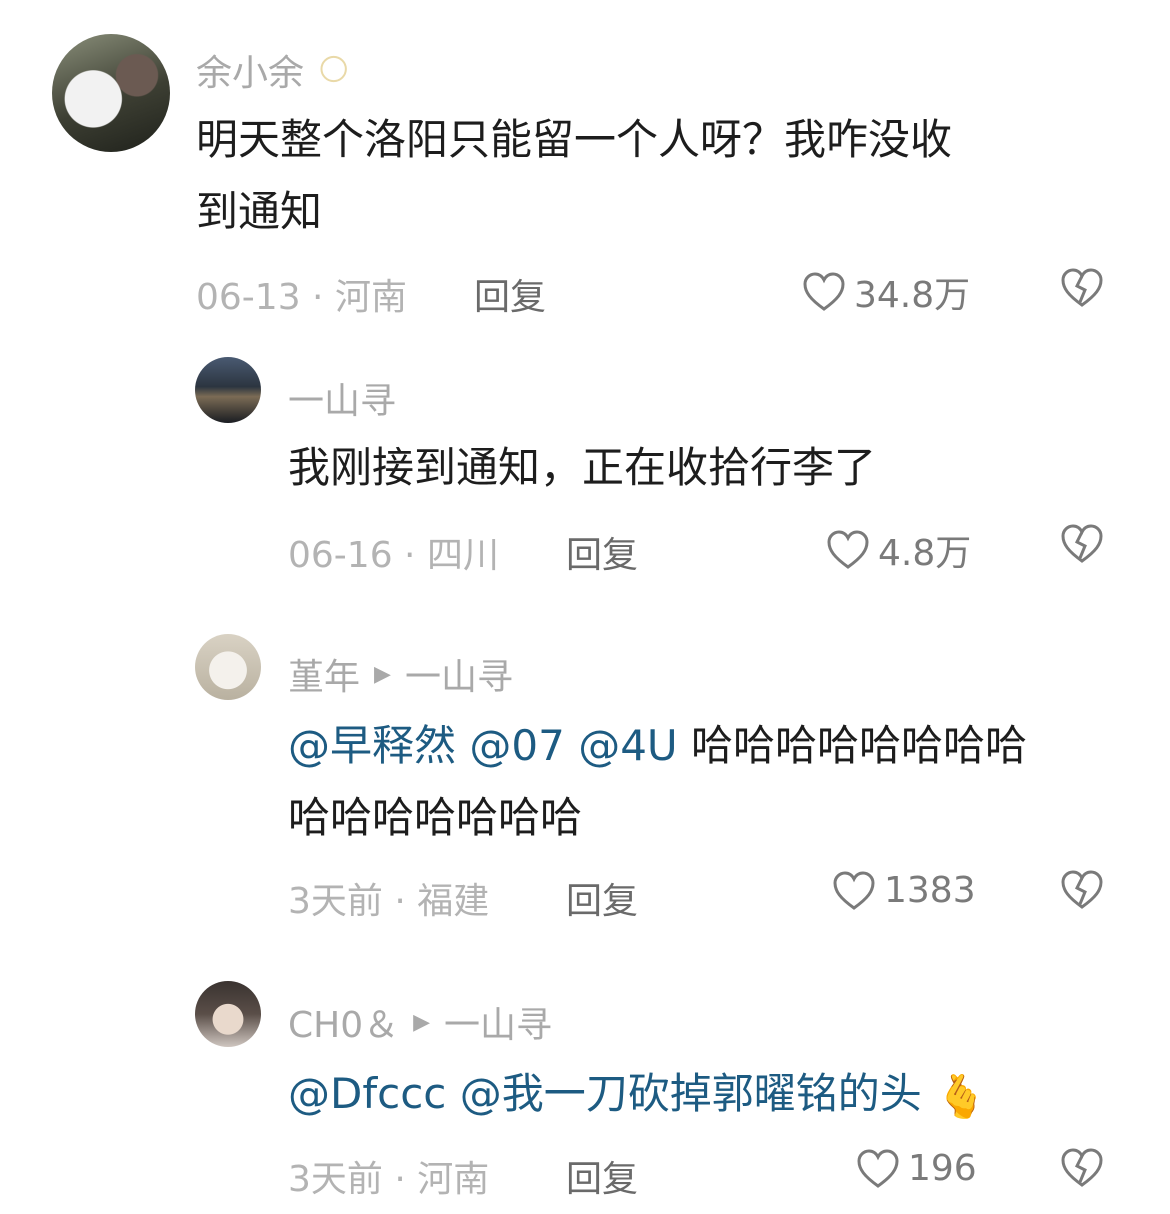 Image resolution: width=1170 pixels, height=1214 pixels. I want to click on like-count: 4.8万, so click(925, 553).